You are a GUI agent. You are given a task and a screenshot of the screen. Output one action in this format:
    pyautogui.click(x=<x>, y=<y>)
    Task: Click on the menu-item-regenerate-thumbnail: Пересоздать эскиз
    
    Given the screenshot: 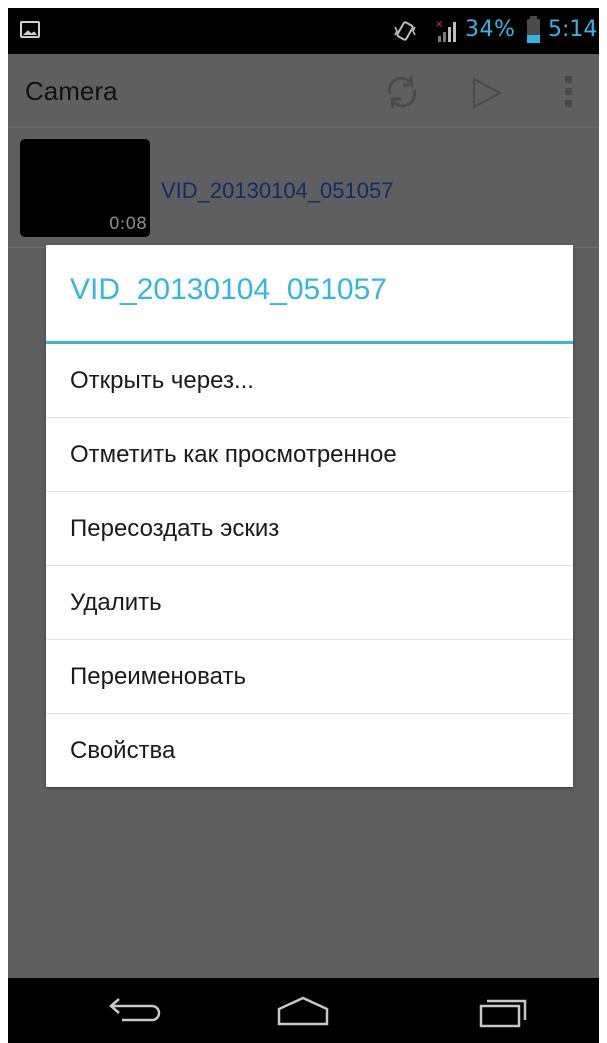 What is the action you would take?
    pyautogui.click(x=309, y=529)
    